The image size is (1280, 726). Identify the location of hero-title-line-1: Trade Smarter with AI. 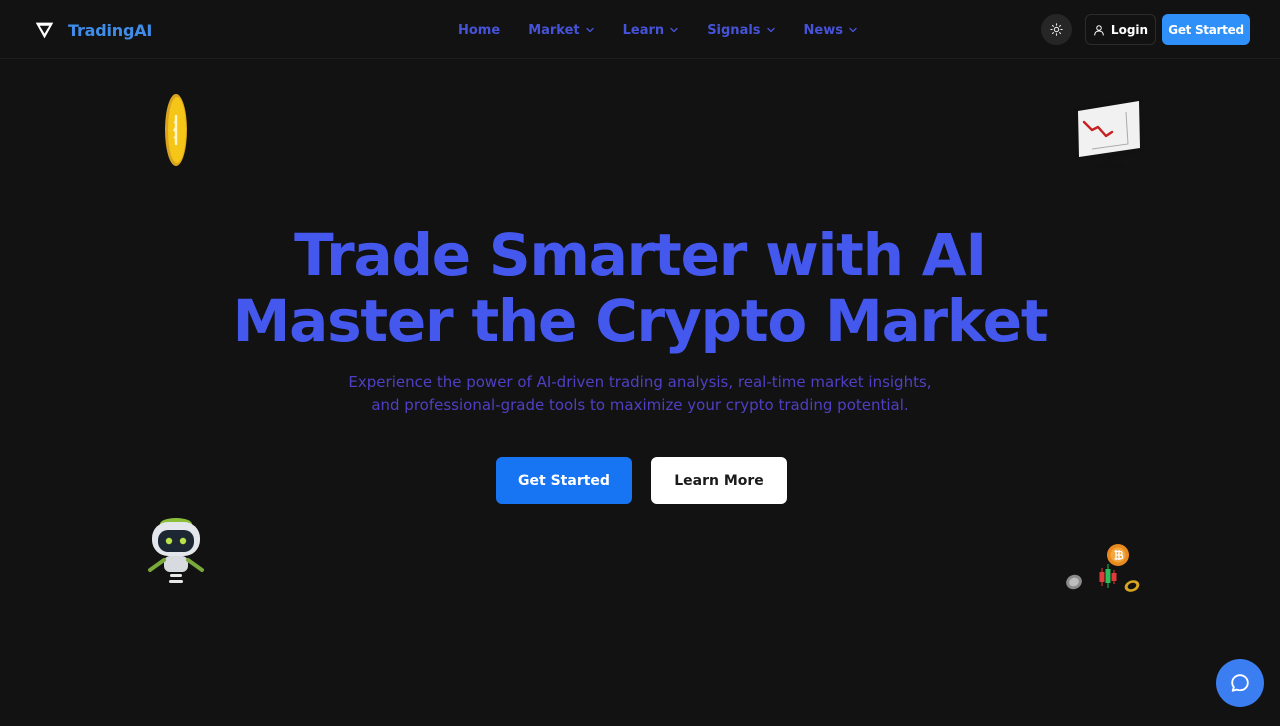
(640, 255).